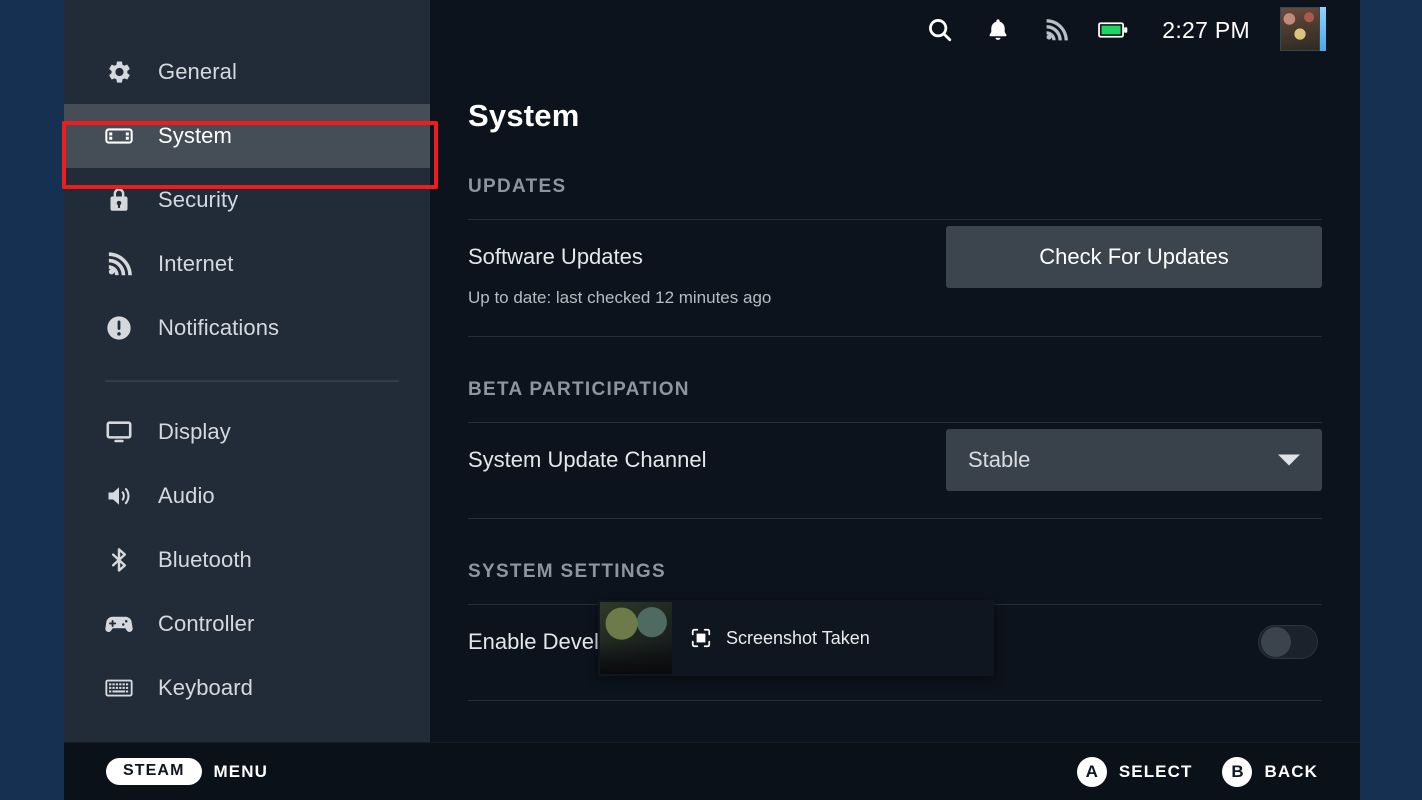 This screenshot has height=800, width=1422. I want to click on avatar-online-indicator, so click(1323, 29).